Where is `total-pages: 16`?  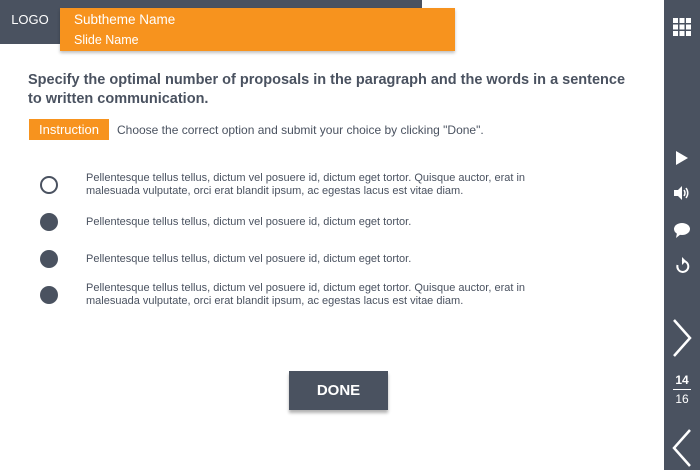
total-pages: 16 is located at coordinates (682, 399).